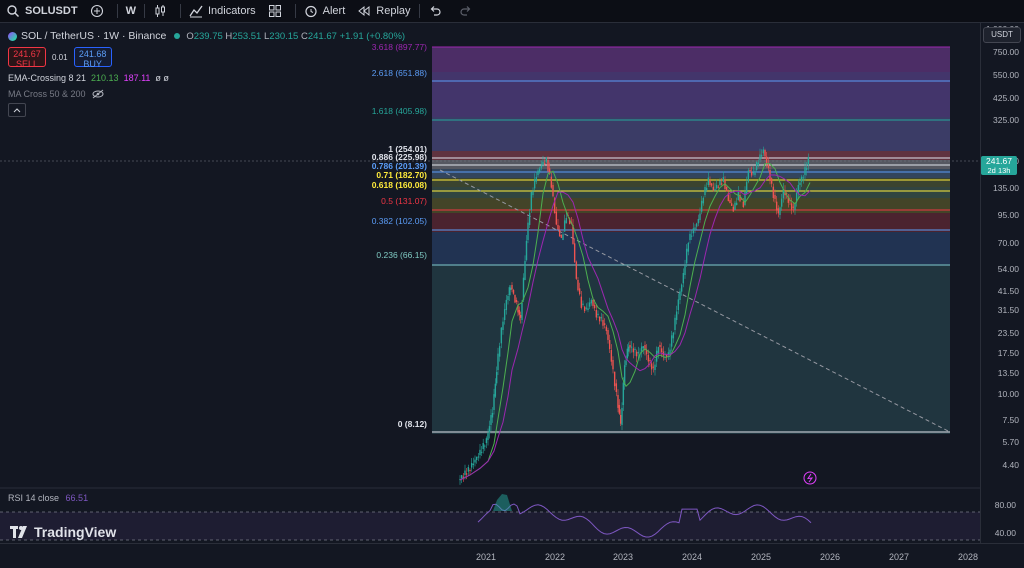  I want to click on ema-value-1: 210.13, so click(105, 78).